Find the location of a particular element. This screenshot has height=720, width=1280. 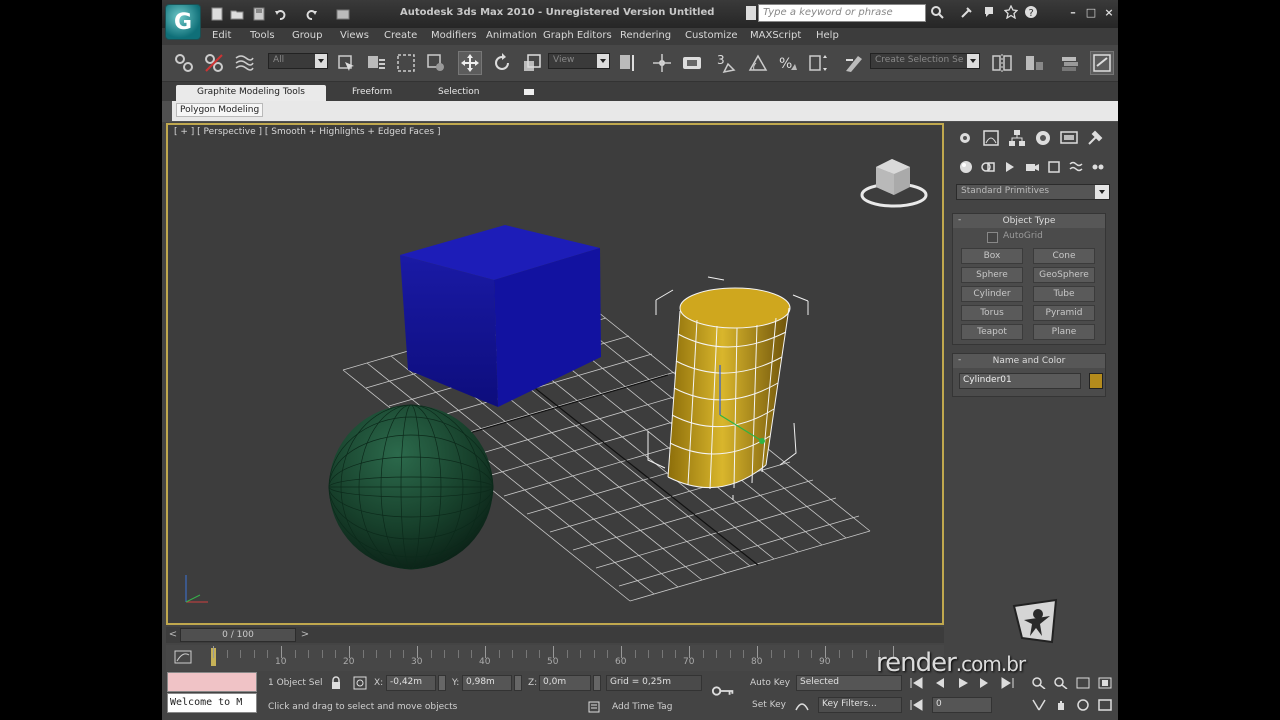

new-file-icon is located at coordinates (217, 14).